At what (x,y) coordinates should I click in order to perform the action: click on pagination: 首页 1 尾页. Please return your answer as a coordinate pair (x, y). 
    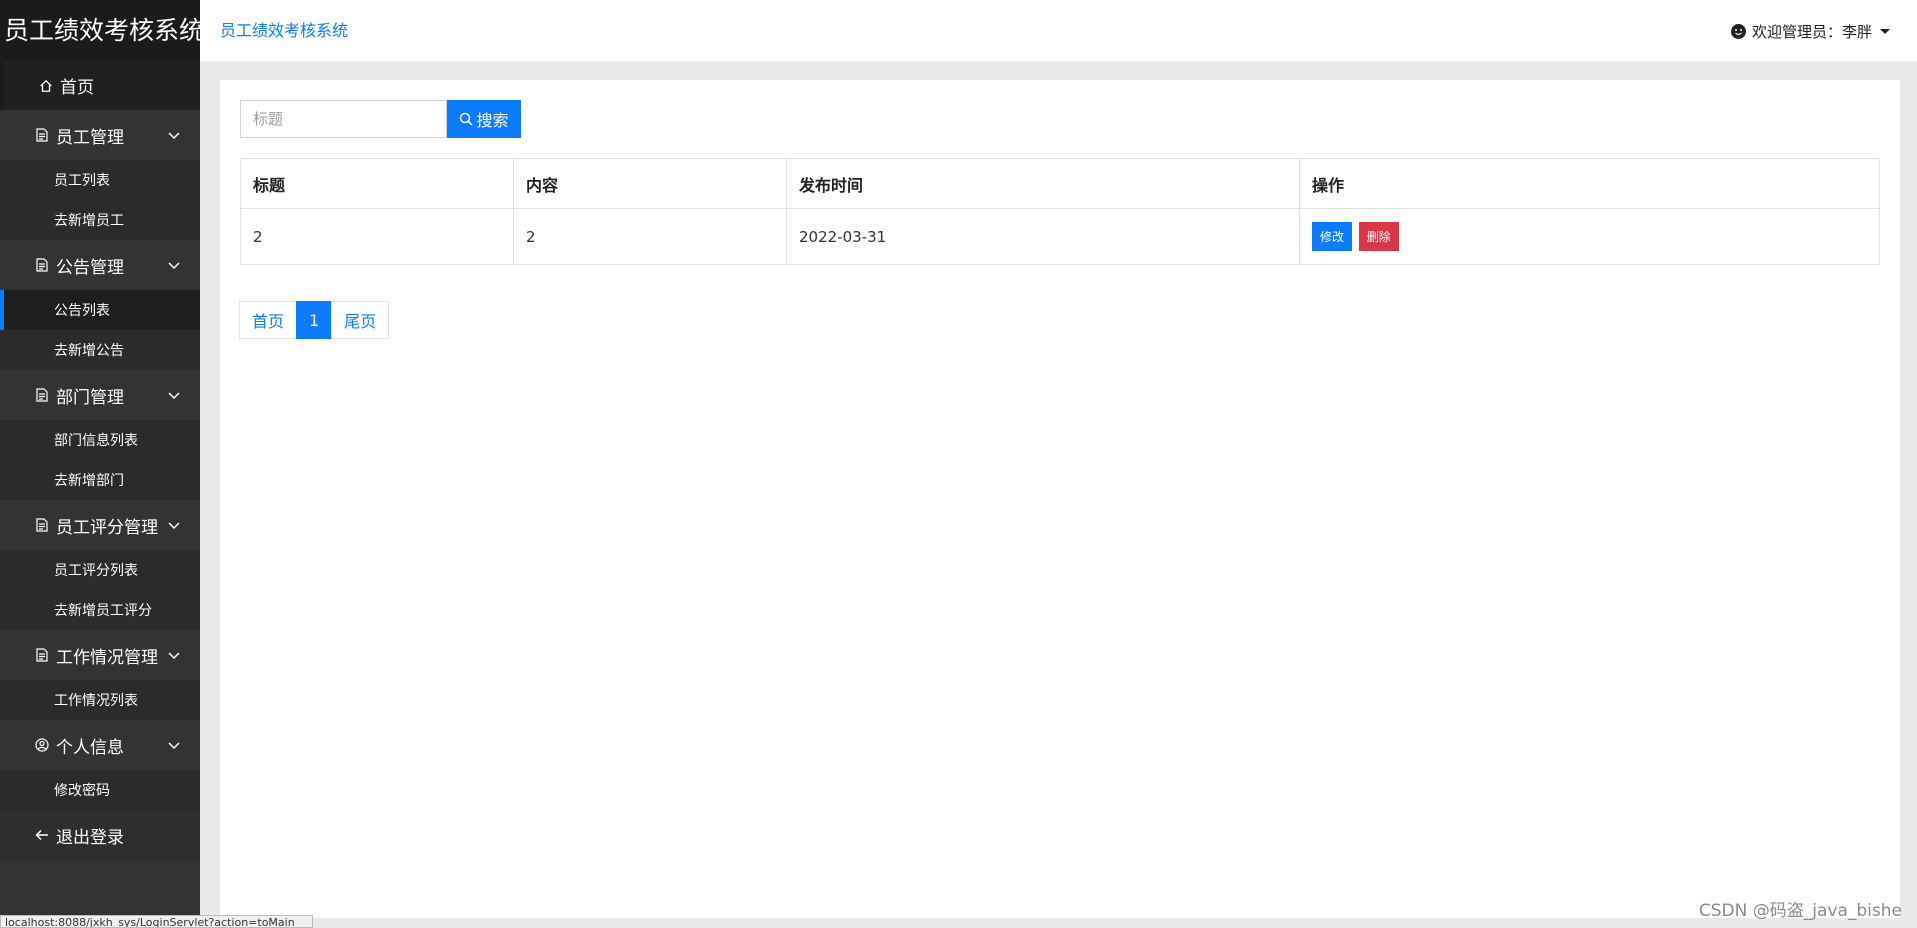
    Looking at the image, I should click on (314, 320).